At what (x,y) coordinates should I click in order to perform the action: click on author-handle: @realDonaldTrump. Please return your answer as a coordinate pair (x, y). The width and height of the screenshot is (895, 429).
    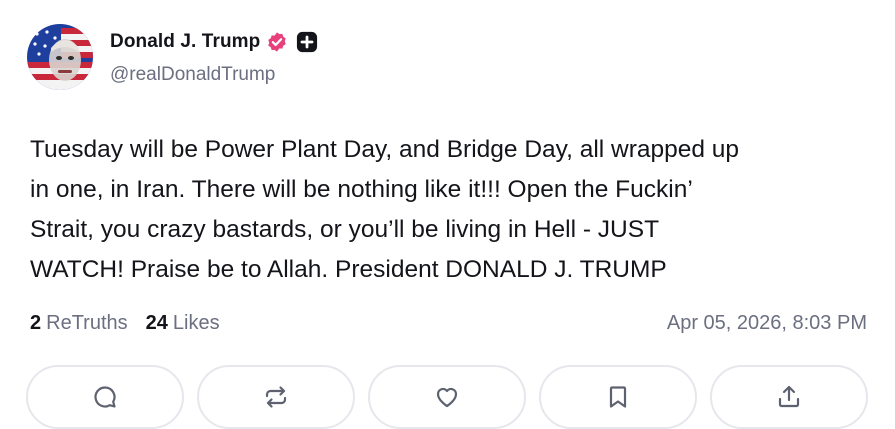
    Looking at the image, I should click on (192, 75).